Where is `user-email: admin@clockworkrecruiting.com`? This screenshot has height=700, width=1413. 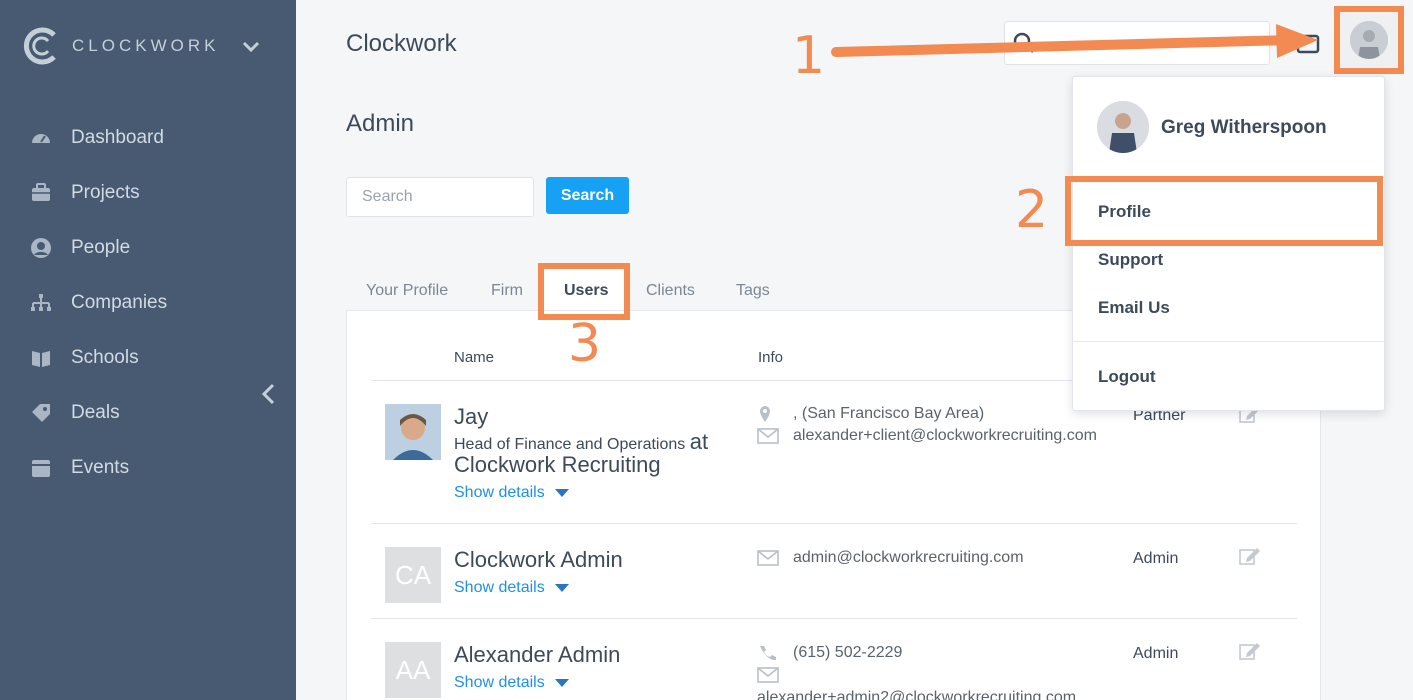
user-email: admin@clockworkrecruiting.com is located at coordinates (890, 558).